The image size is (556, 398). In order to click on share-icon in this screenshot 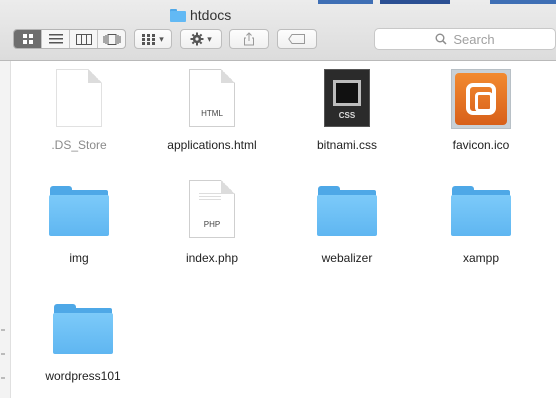, I will do `click(249, 39)`.